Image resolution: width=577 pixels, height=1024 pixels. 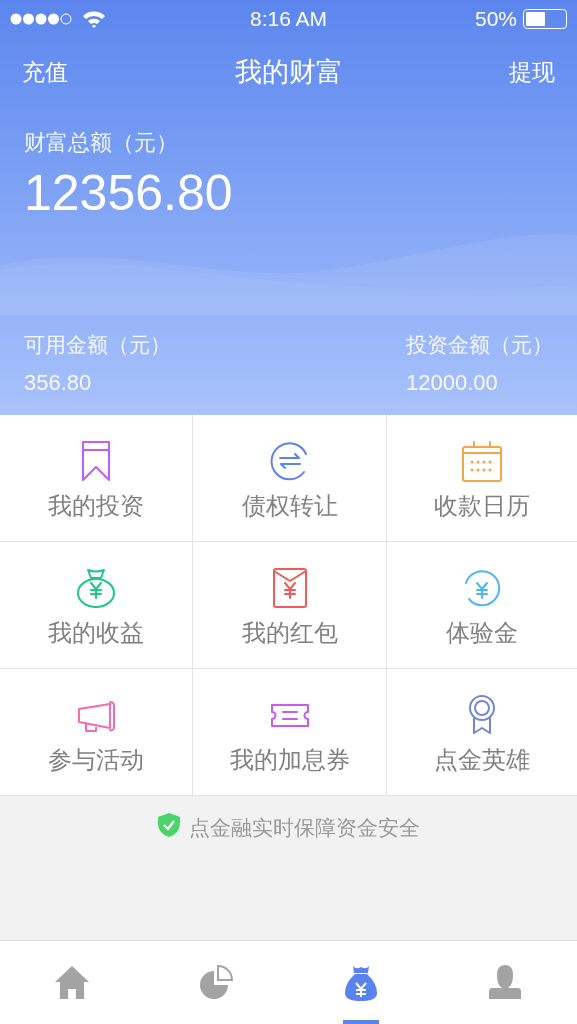 I want to click on tab-indicator, so click(x=360, y=1022).